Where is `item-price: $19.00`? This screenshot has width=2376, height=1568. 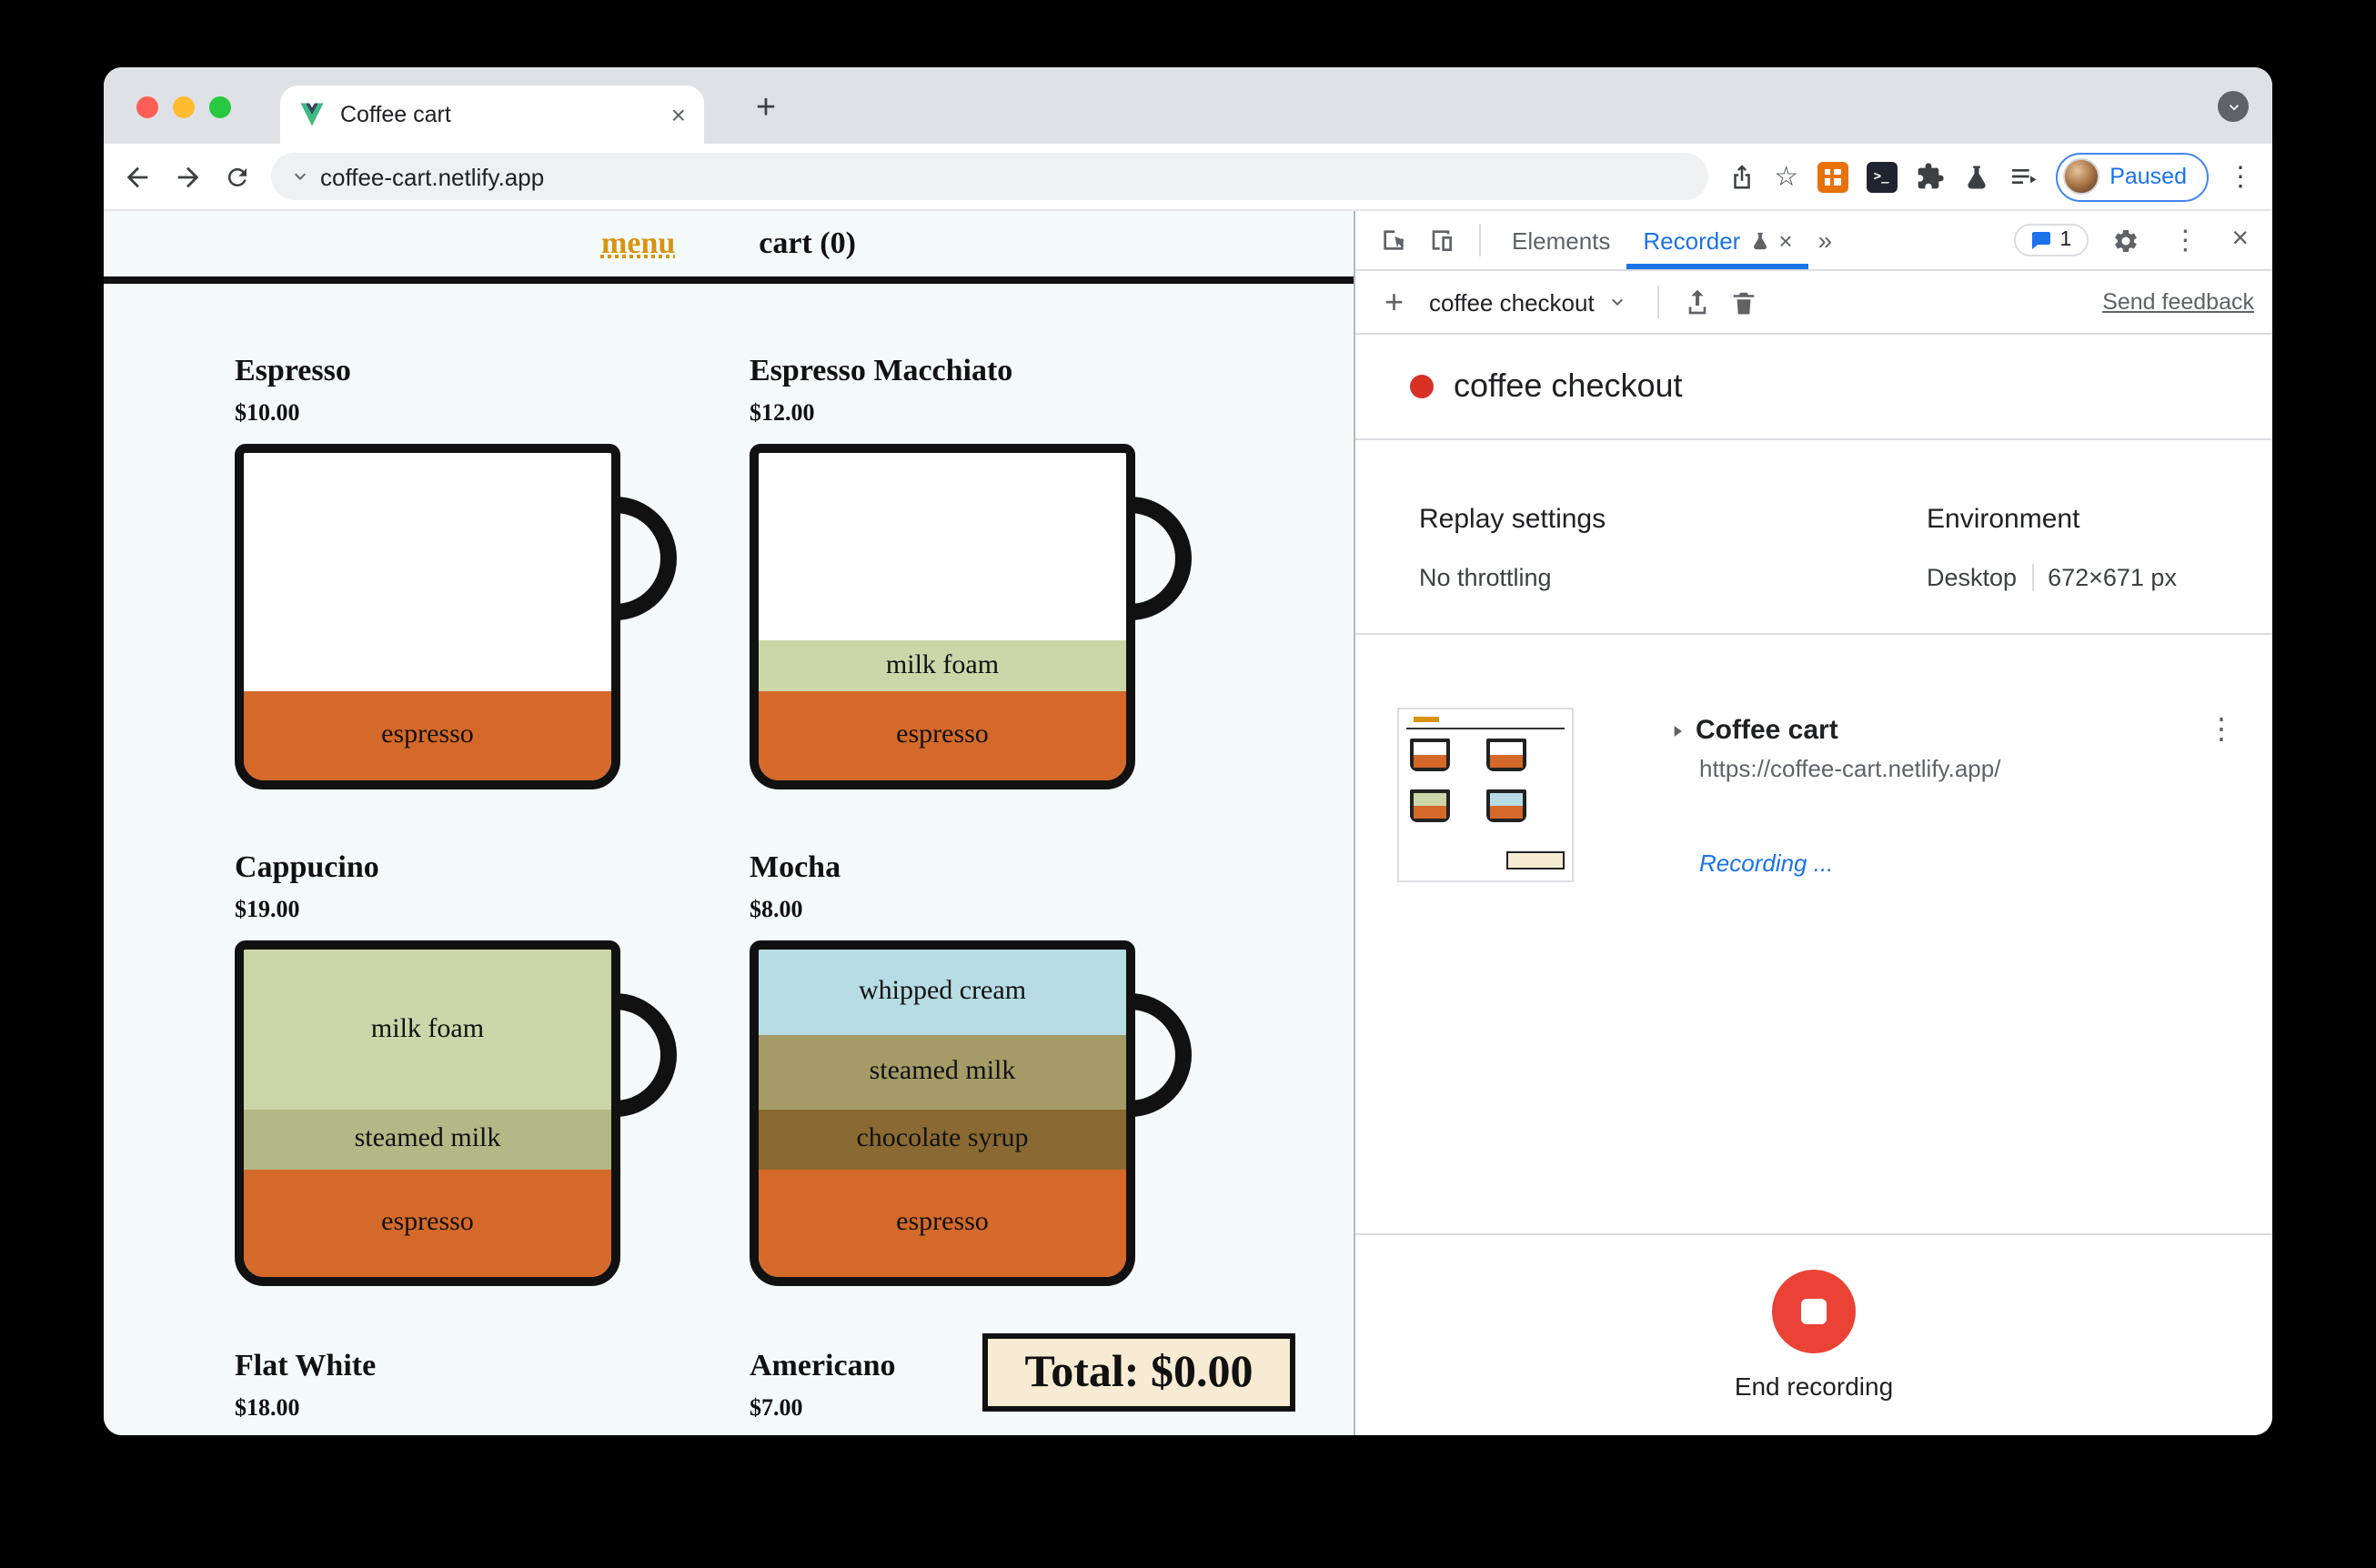
item-price: $19.00 is located at coordinates (267, 908).